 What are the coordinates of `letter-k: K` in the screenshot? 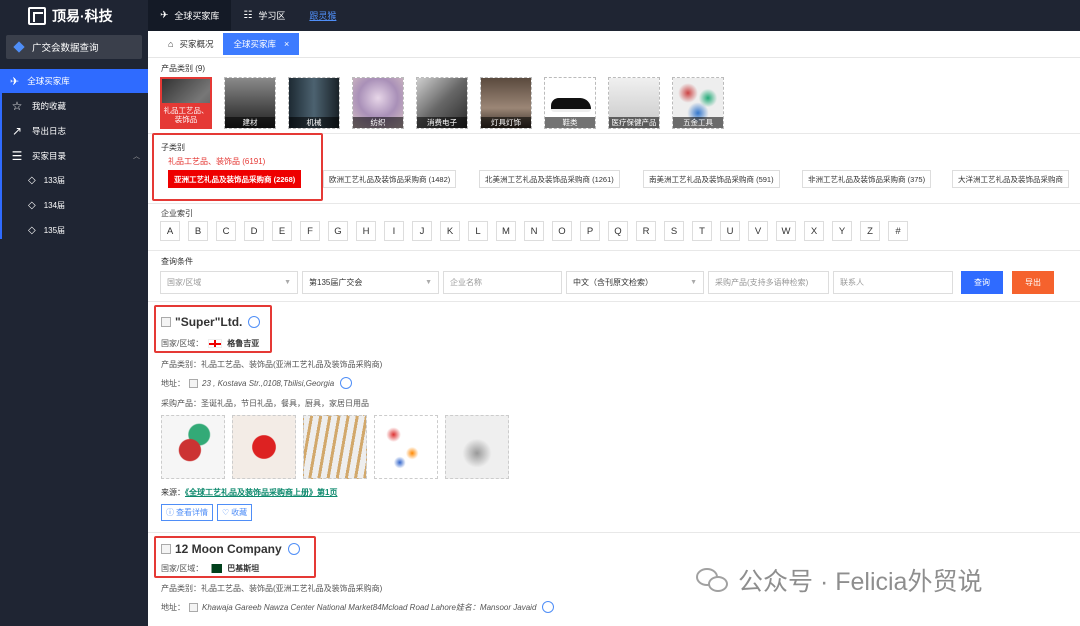 It's located at (450, 231).